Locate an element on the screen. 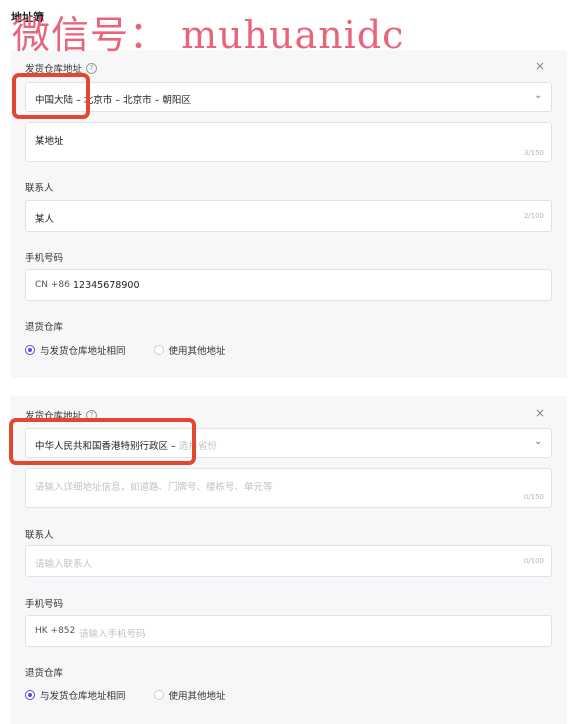 The image size is (576, 724). region-select: 中国大陆 – 北京市 – 北京市 – 朝阳区 ⌄ is located at coordinates (288, 97).